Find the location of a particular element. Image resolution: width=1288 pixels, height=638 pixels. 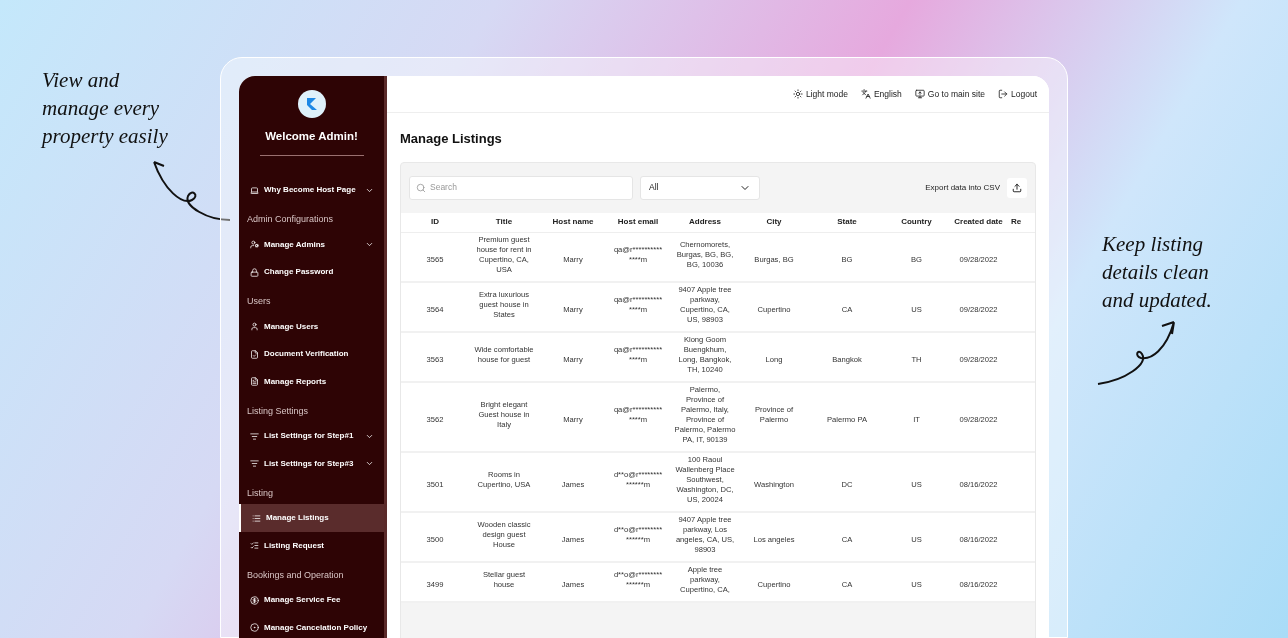

sidebar-item: Manage Reports is located at coordinates (311, 381).